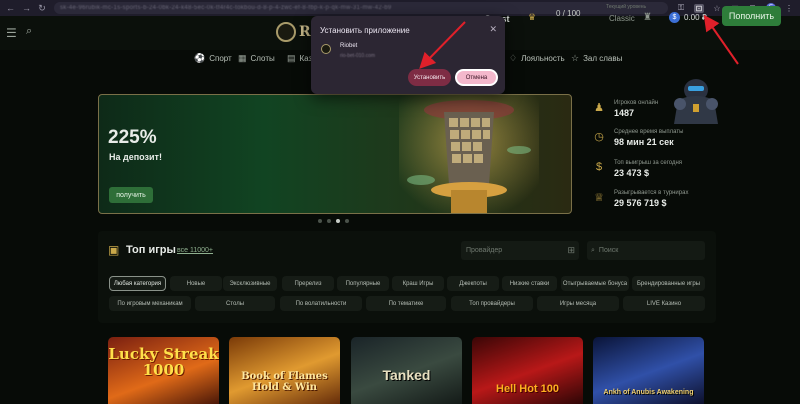  Describe the element at coordinates (647, 17) in the screenshot. I see `level-icon: ♜` at that location.